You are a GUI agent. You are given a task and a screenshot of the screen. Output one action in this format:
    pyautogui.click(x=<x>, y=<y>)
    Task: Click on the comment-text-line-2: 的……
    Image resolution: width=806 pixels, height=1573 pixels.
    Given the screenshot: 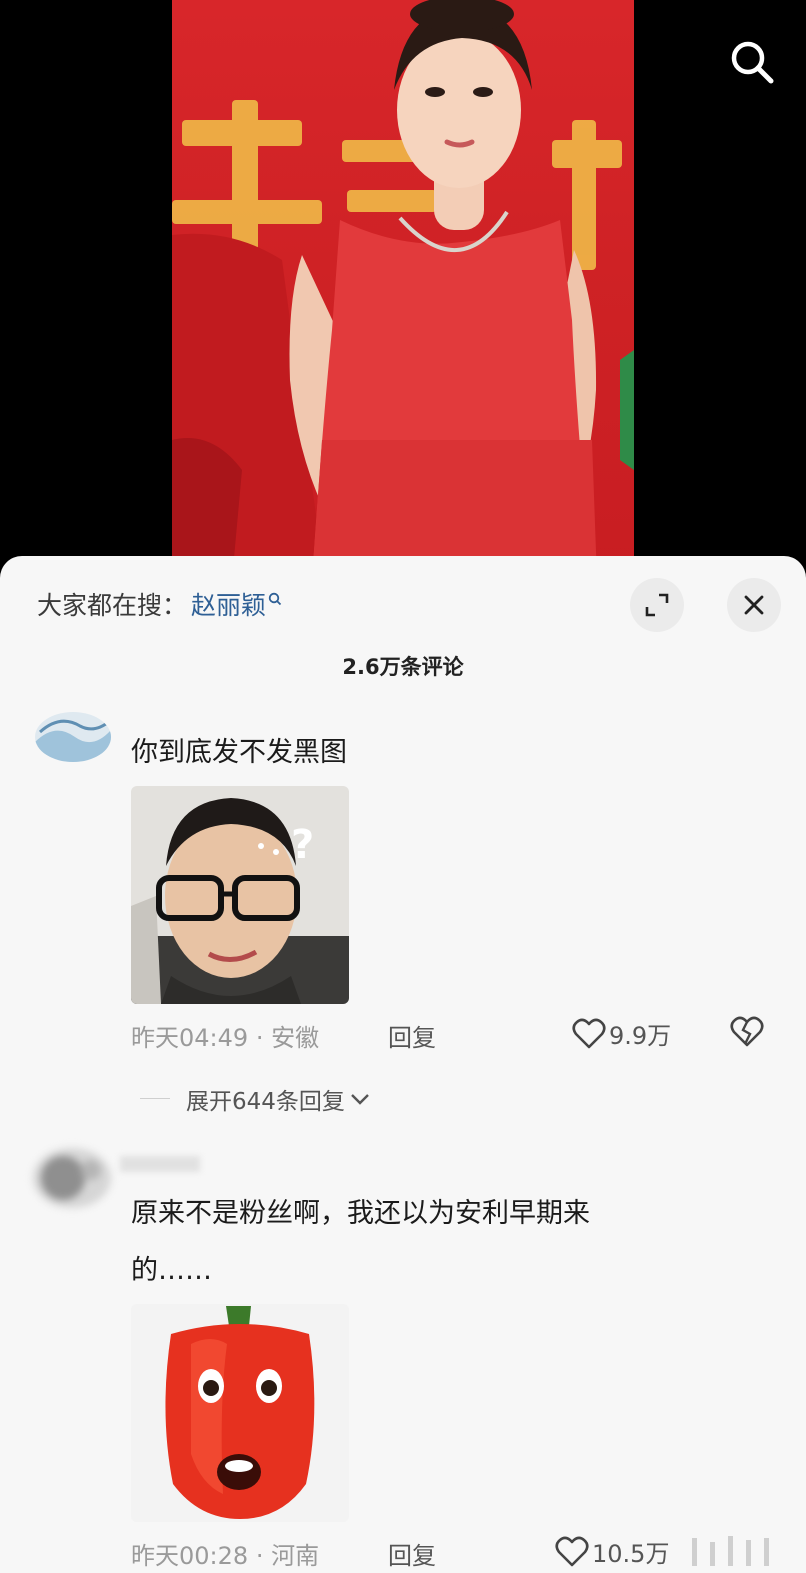 What is the action you would take?
    pyautogui.click(x=171, y=1270)
    